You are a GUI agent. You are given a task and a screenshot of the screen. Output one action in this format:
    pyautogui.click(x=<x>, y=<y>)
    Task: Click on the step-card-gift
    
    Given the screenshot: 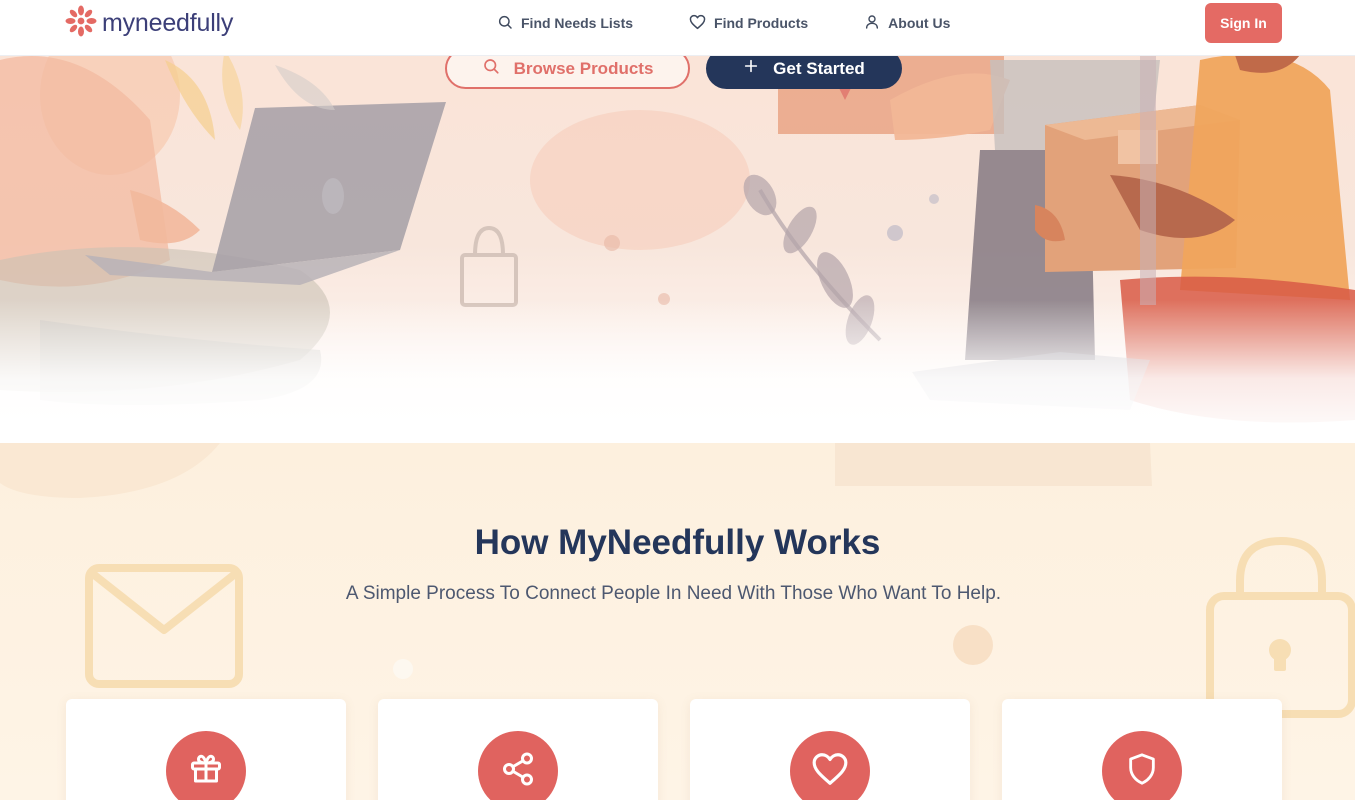 What is the action you would take?
    pyautogui.click(x=206, y=749)
    